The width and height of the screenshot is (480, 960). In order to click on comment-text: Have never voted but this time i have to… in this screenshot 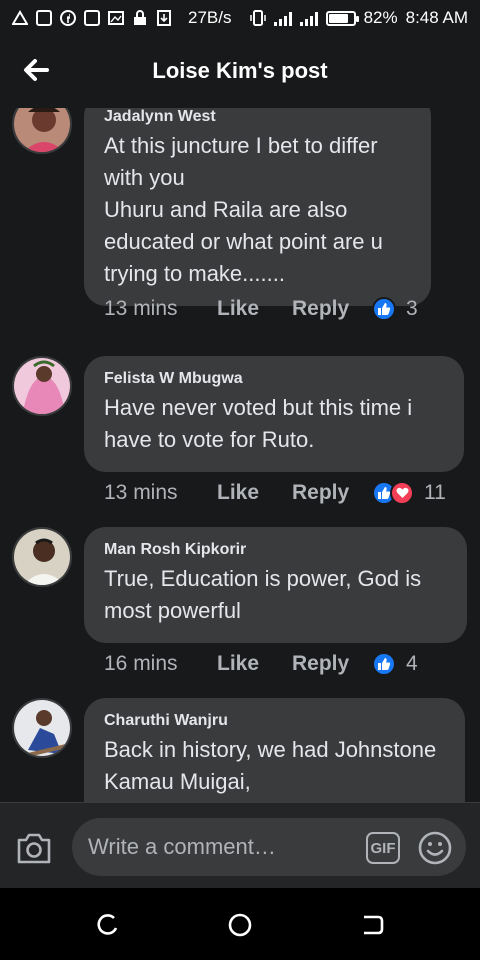, I will do `click(258, 423)`.